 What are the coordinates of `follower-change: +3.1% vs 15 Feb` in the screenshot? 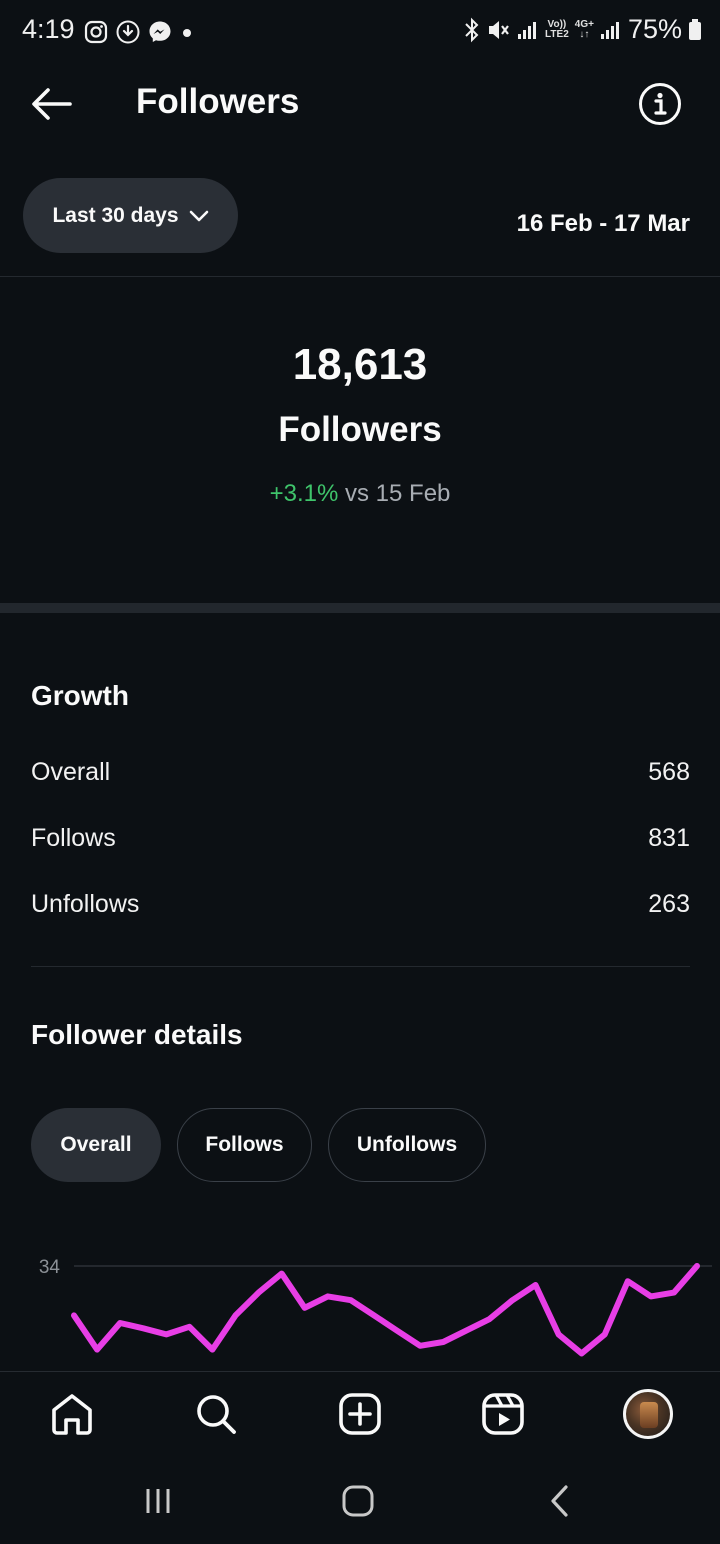 It's located at (360, 494).